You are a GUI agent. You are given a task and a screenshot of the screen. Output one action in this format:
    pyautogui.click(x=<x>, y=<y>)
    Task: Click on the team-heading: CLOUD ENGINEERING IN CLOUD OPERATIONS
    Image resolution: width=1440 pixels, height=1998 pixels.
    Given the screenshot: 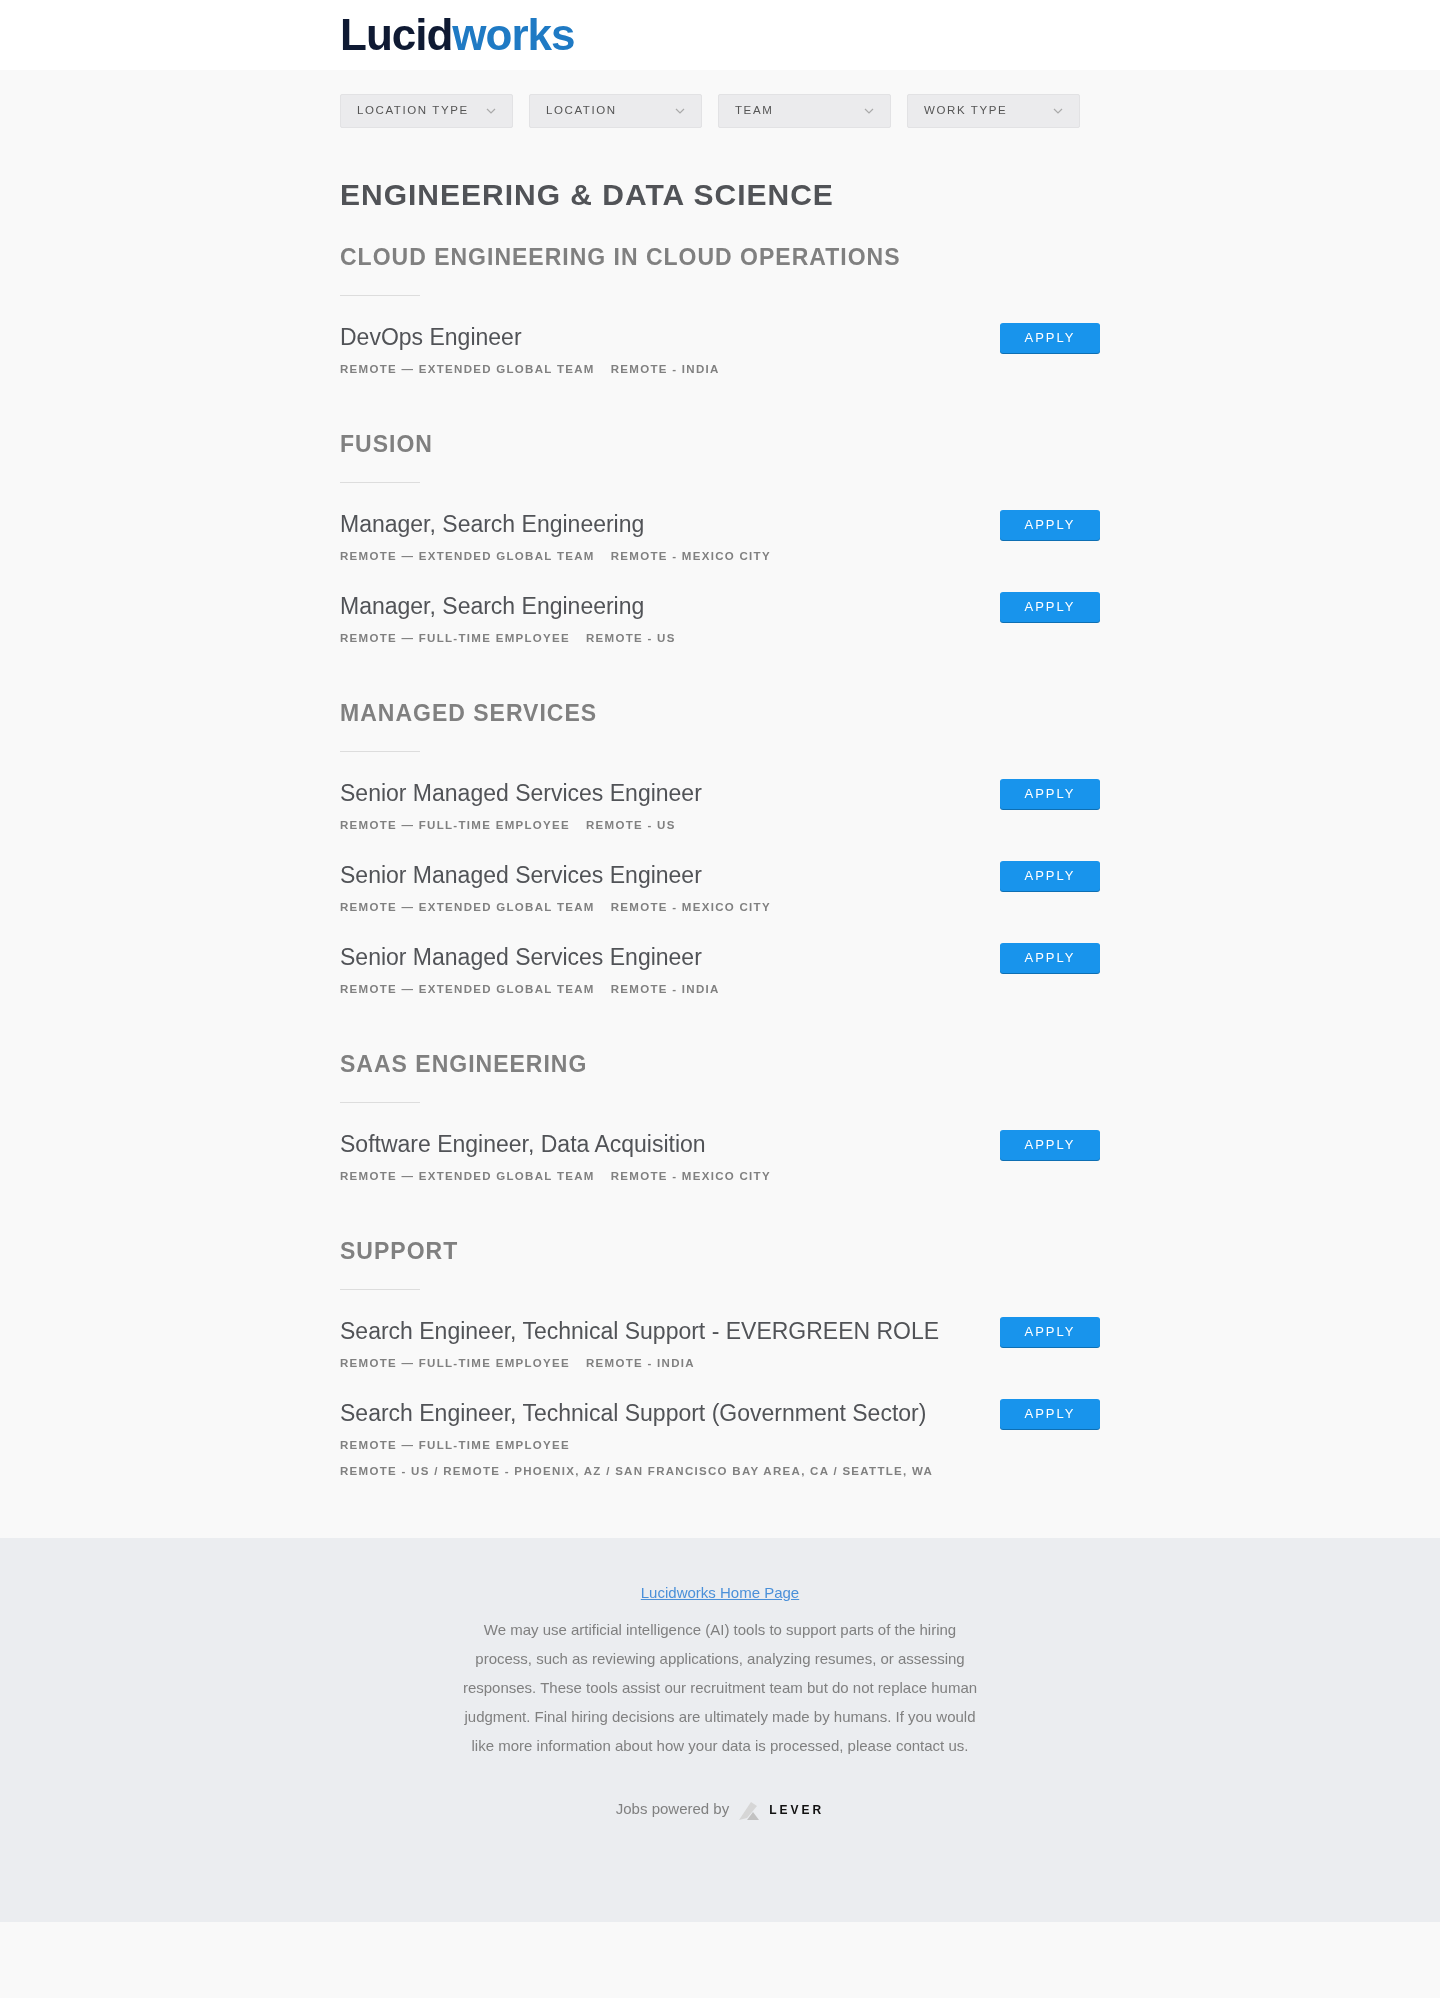 What is the action you would take?
    pyautogui.click(x=621, y=257)
    